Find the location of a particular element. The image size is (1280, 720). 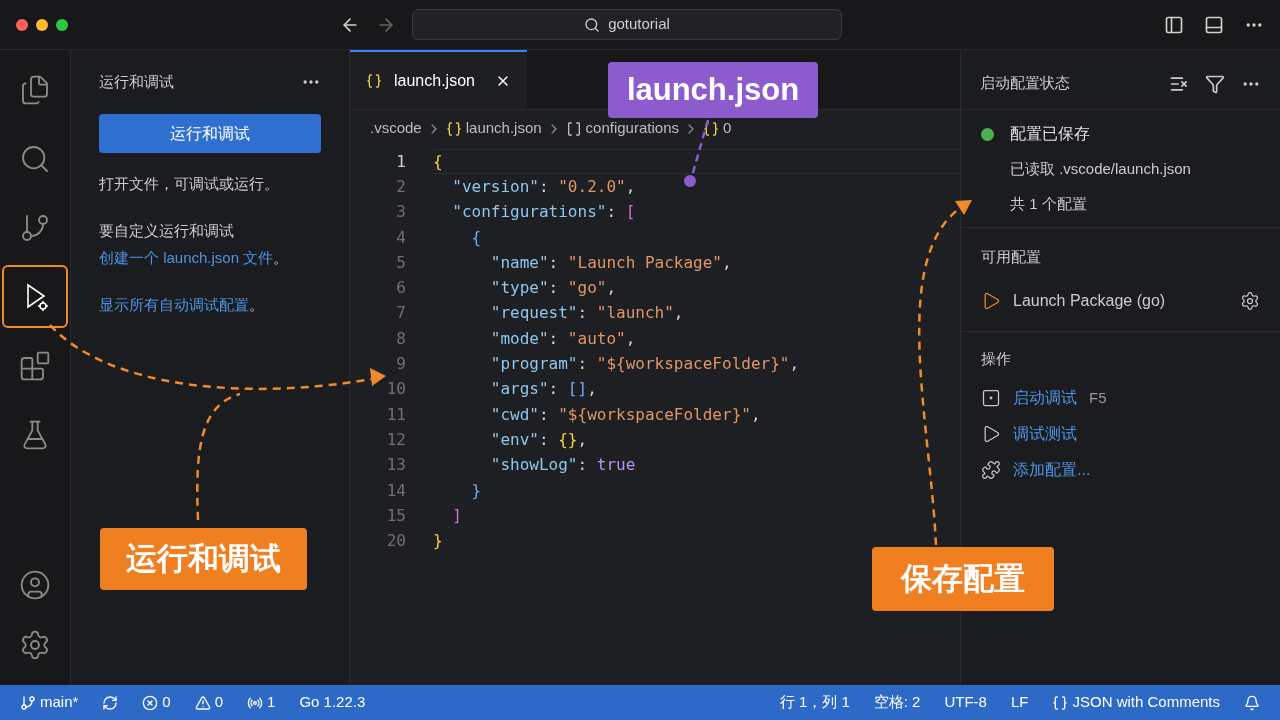

line-number: 5 is located at coordinates (400, 262).